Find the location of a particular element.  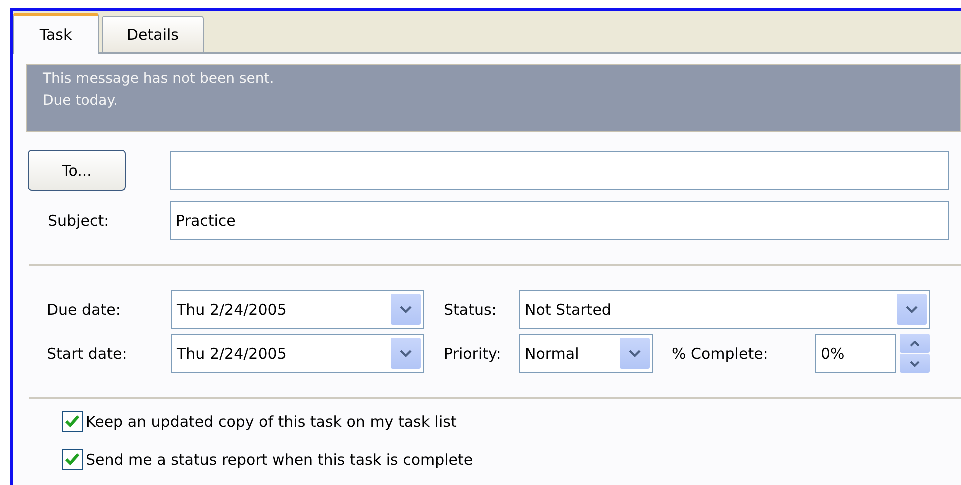

spin-up-button is located at coordinates (915, 343).